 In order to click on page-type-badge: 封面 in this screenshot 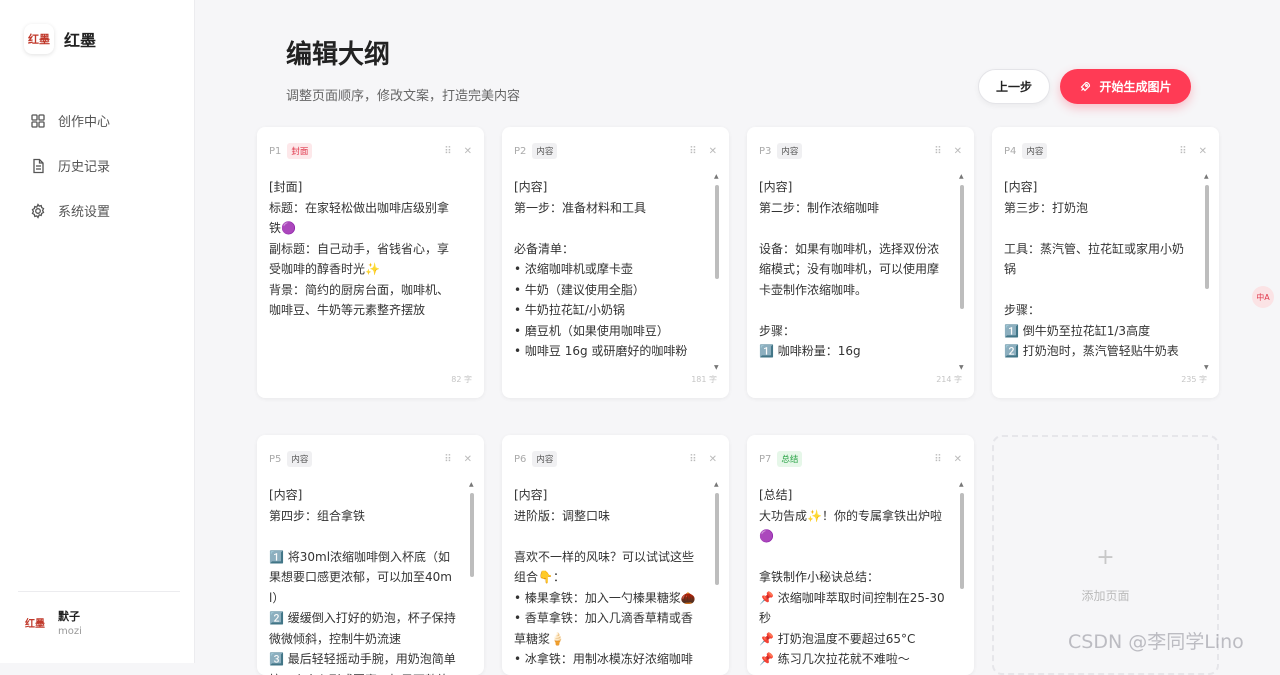, I will do `click(300, 151)`.